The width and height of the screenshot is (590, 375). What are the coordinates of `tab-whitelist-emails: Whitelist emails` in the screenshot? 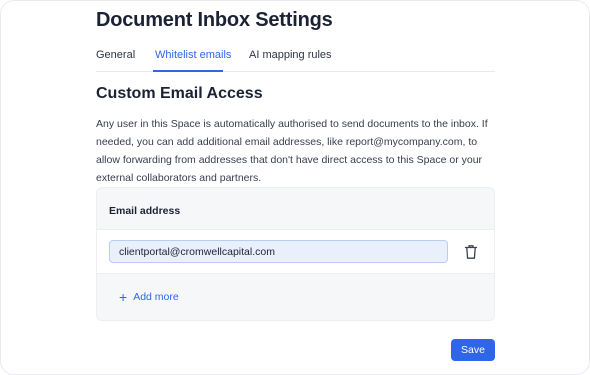 It's located at (193, 55).